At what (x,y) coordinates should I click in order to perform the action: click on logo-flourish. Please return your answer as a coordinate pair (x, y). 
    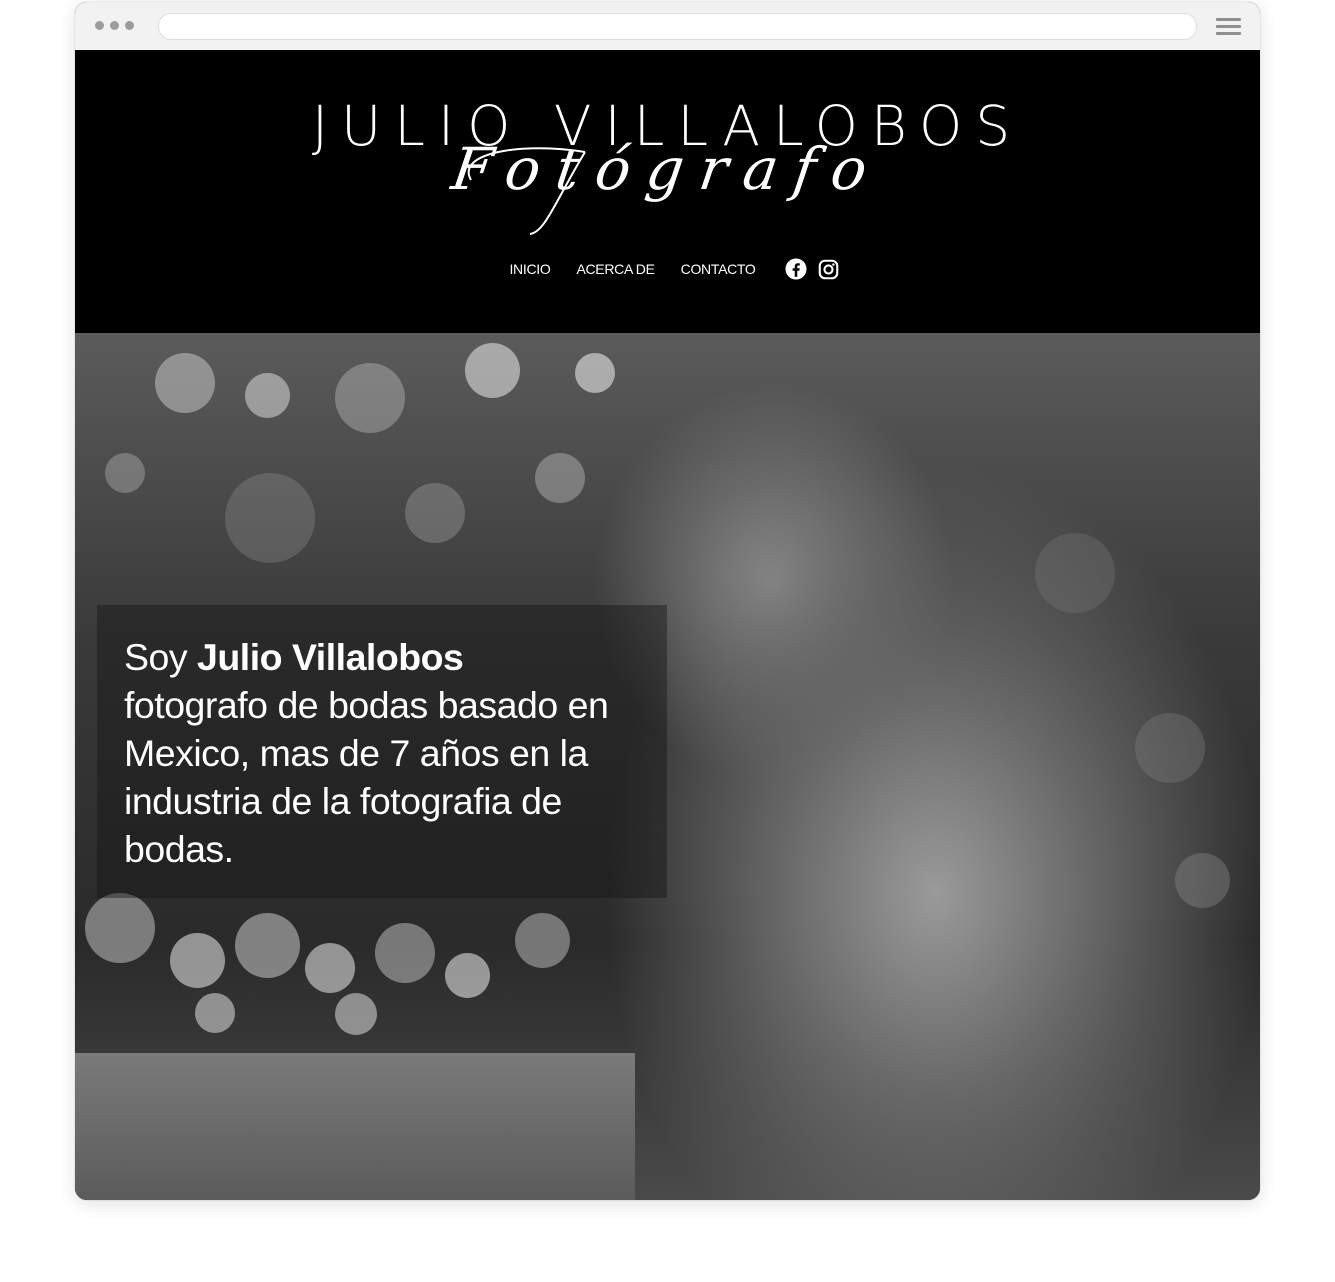
    Looking at the image, I should click on (526, 191).